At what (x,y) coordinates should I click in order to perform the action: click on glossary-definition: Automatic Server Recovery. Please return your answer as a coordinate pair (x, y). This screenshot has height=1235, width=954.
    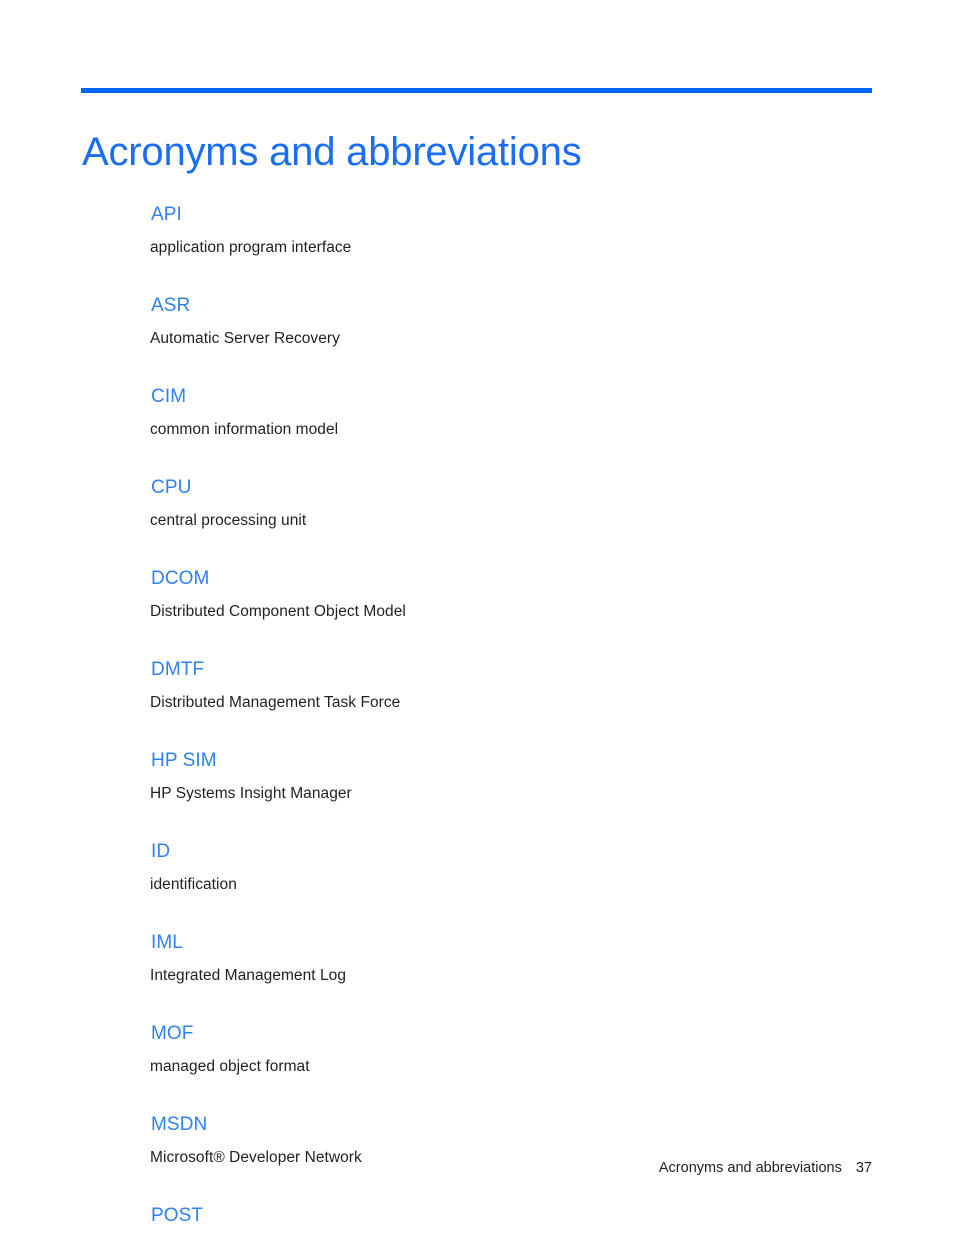
    Looking at the image, I should click on (245, 338).